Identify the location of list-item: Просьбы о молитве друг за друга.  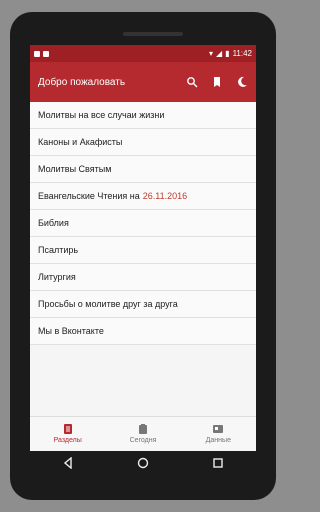
(143, 304).